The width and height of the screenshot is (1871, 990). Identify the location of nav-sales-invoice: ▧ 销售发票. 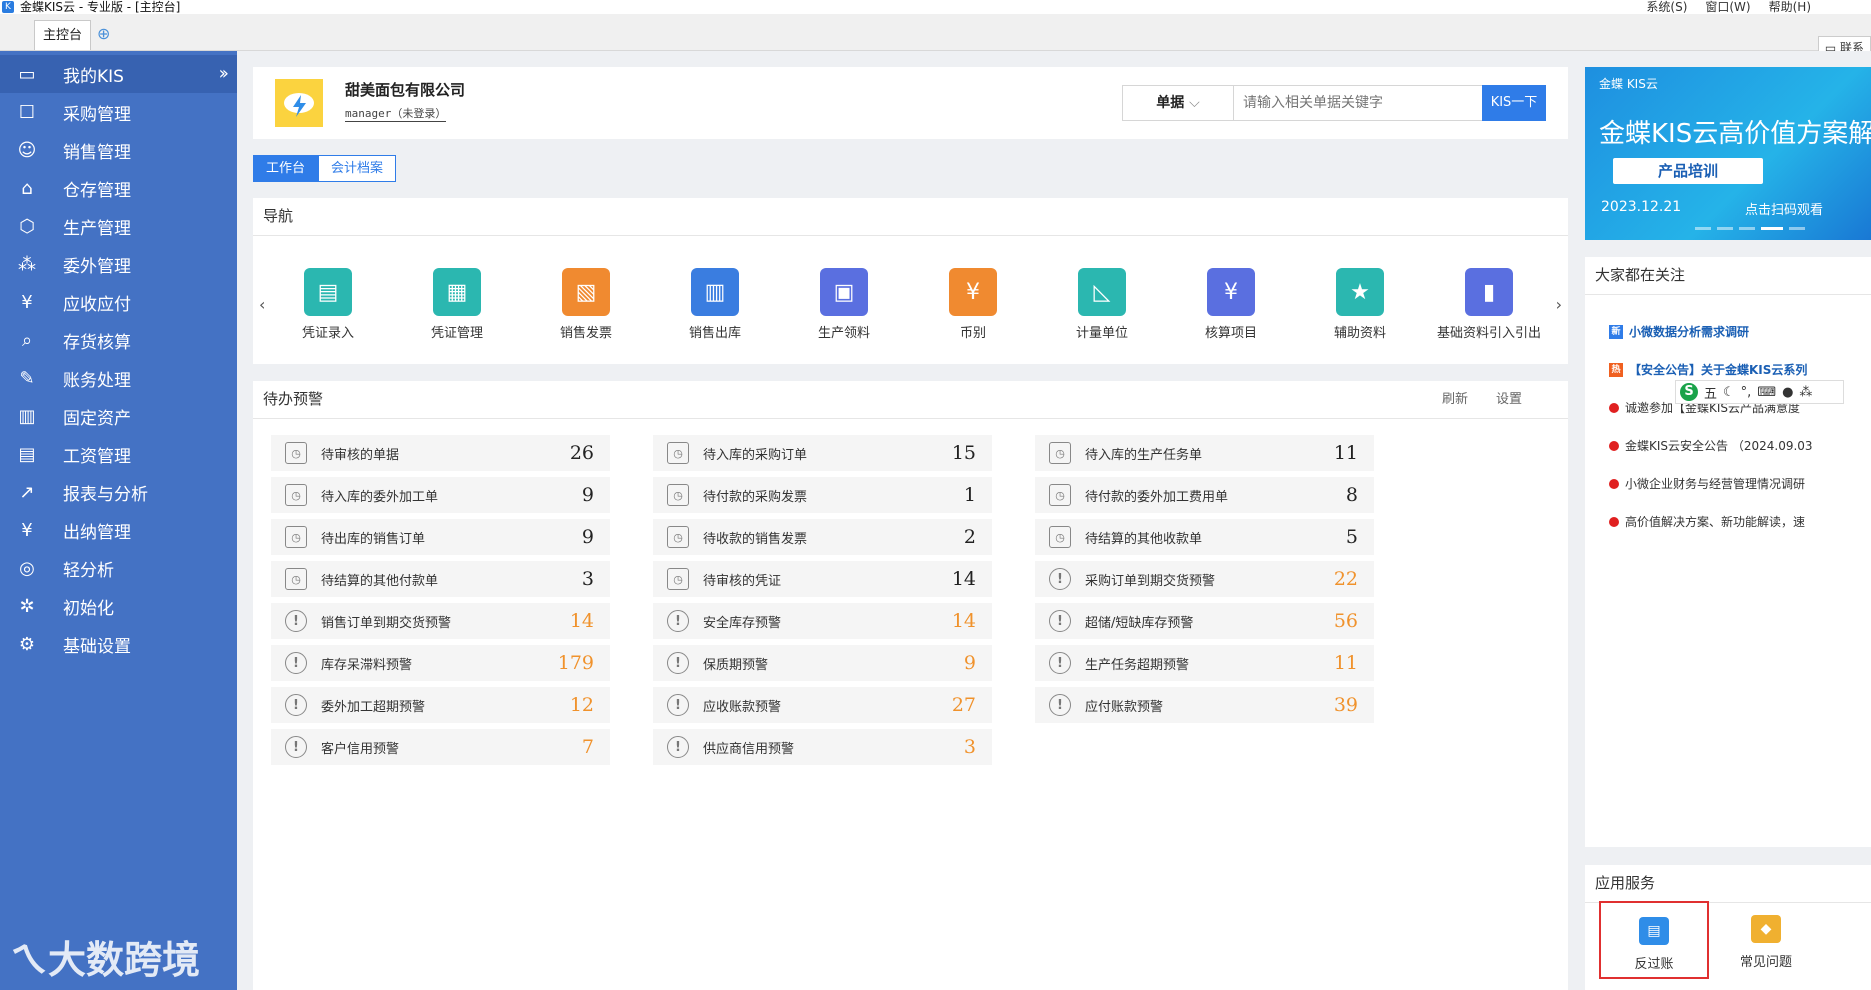
(586, 304).